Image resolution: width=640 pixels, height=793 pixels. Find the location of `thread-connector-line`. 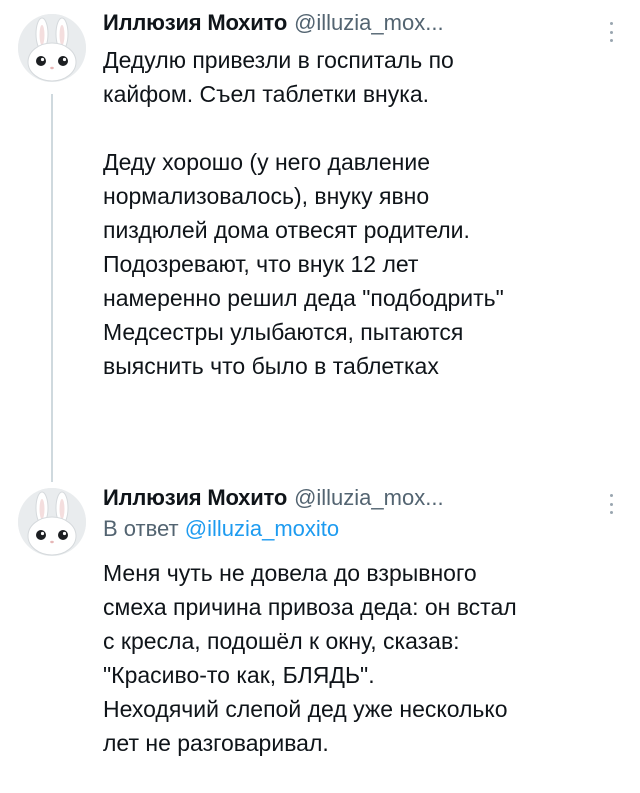

thread-connector-line is located at coordinates (52, 288).